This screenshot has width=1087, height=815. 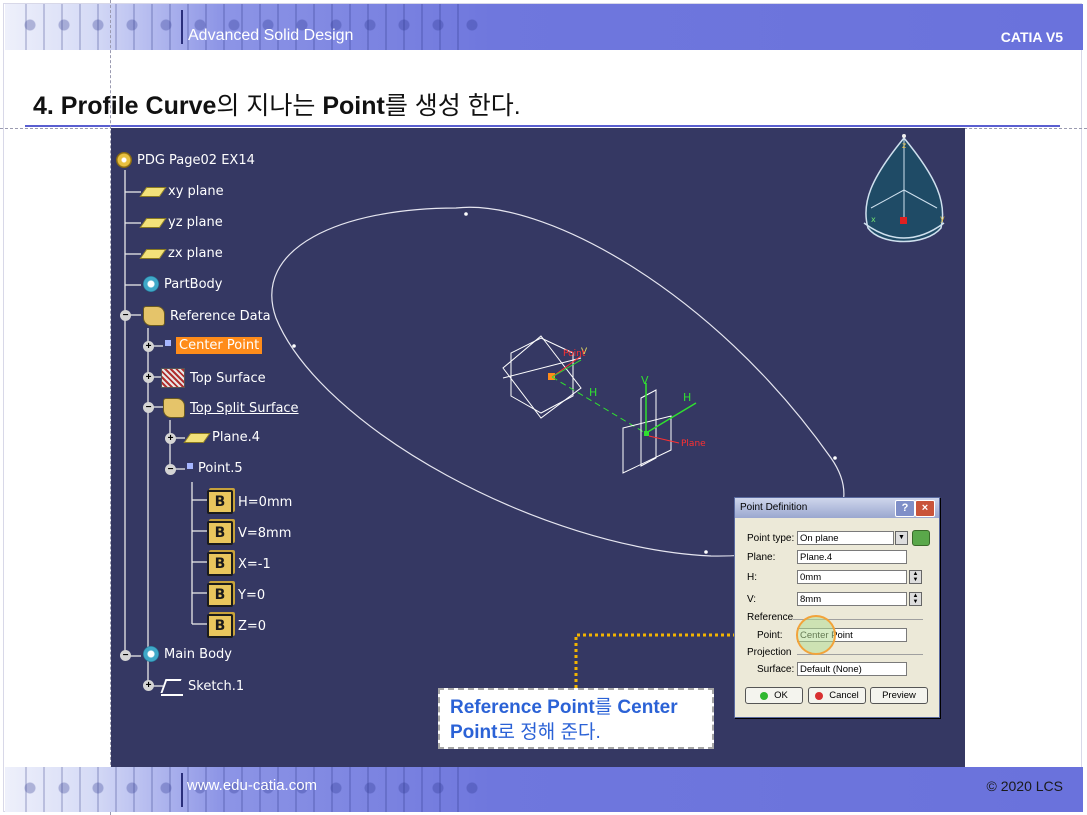 I want to click on footer-separator, so click(x=182, y=790).